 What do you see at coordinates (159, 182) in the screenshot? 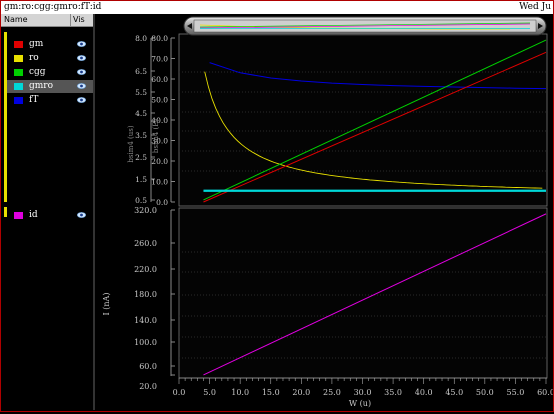
I see `right-tick-label: 10.0` at bounding box center [159, 182].